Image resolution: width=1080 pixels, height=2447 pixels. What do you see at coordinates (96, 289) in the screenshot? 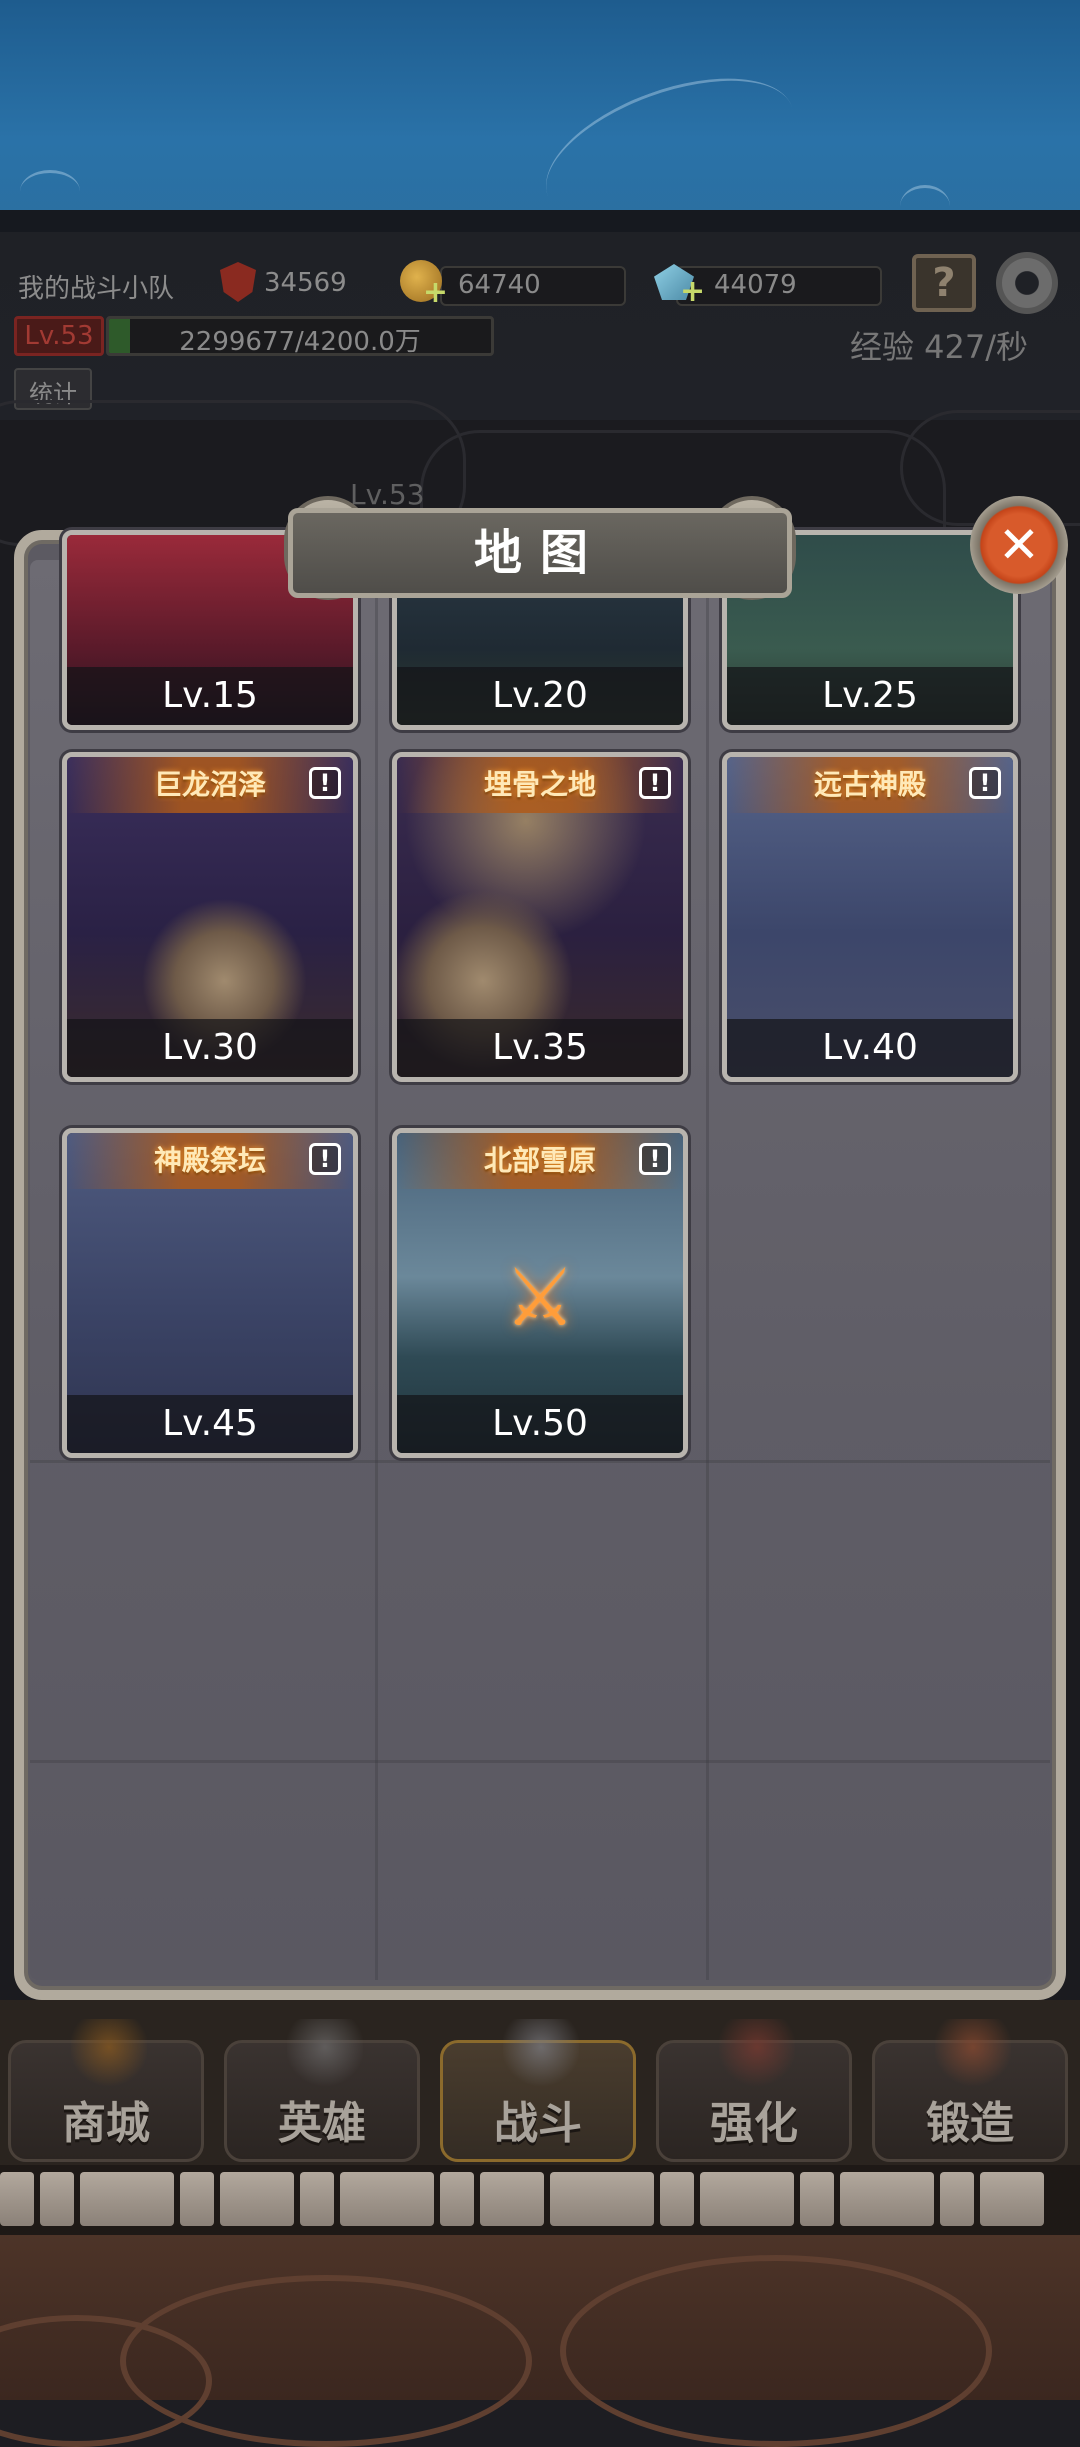
I see `team-name: 我的战斗小队` at bounding box center [96, 289].